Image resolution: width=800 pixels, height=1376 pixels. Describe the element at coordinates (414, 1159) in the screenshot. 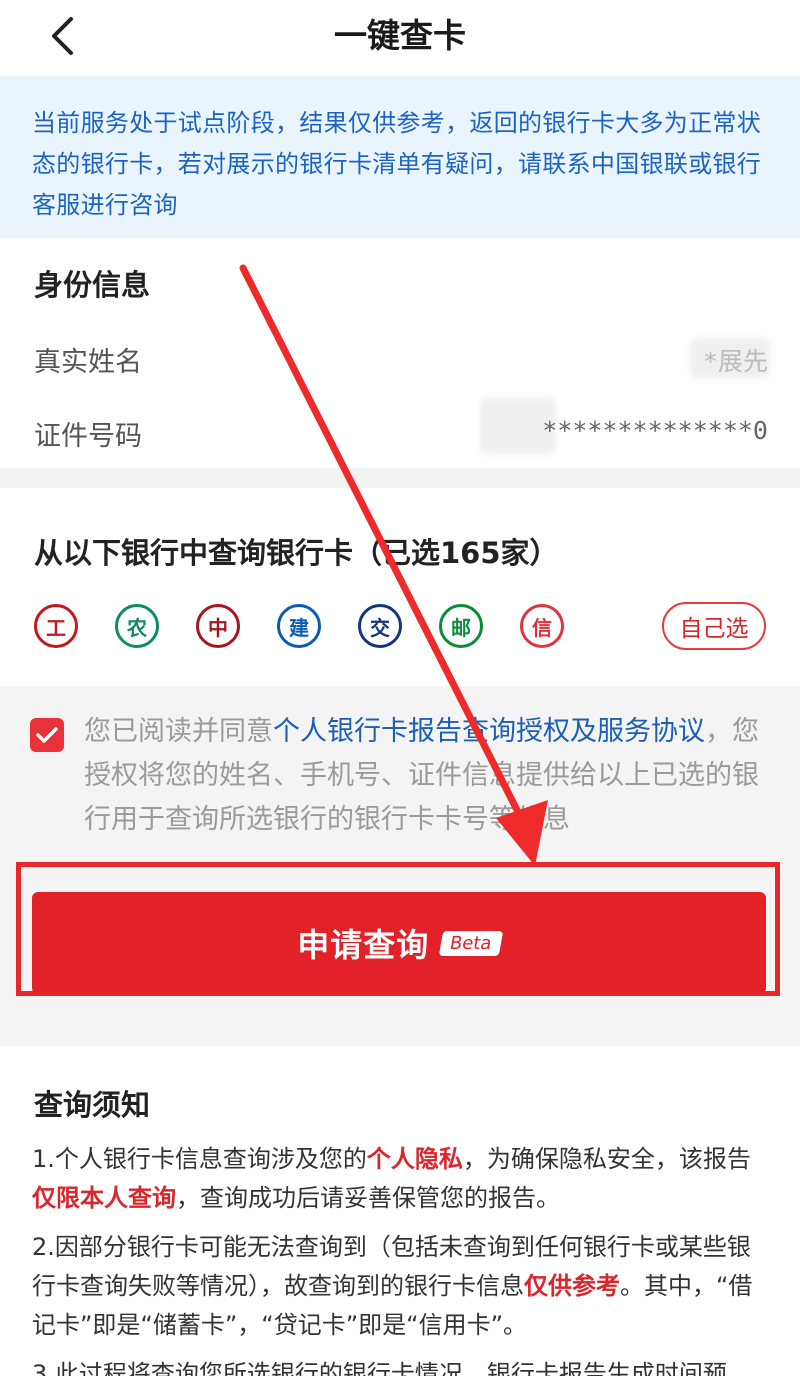

I see `note-1-highlight-privacy: 个人隐私` at that location.